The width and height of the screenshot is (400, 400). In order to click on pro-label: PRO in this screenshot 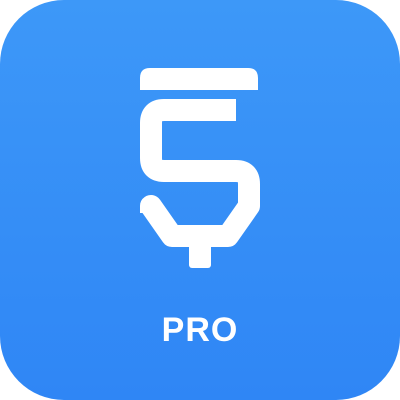, I will do `click(200, 330)`.